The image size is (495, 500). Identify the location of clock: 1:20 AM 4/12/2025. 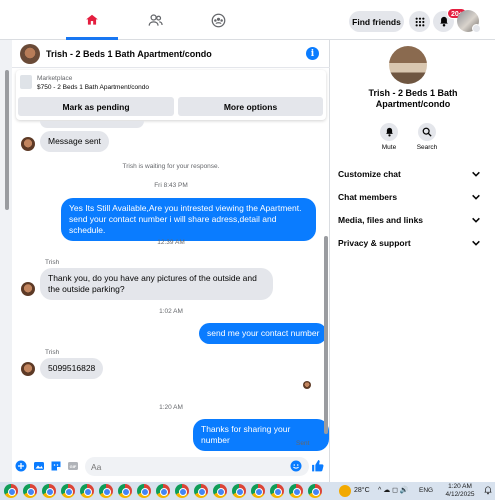
(460, 491).